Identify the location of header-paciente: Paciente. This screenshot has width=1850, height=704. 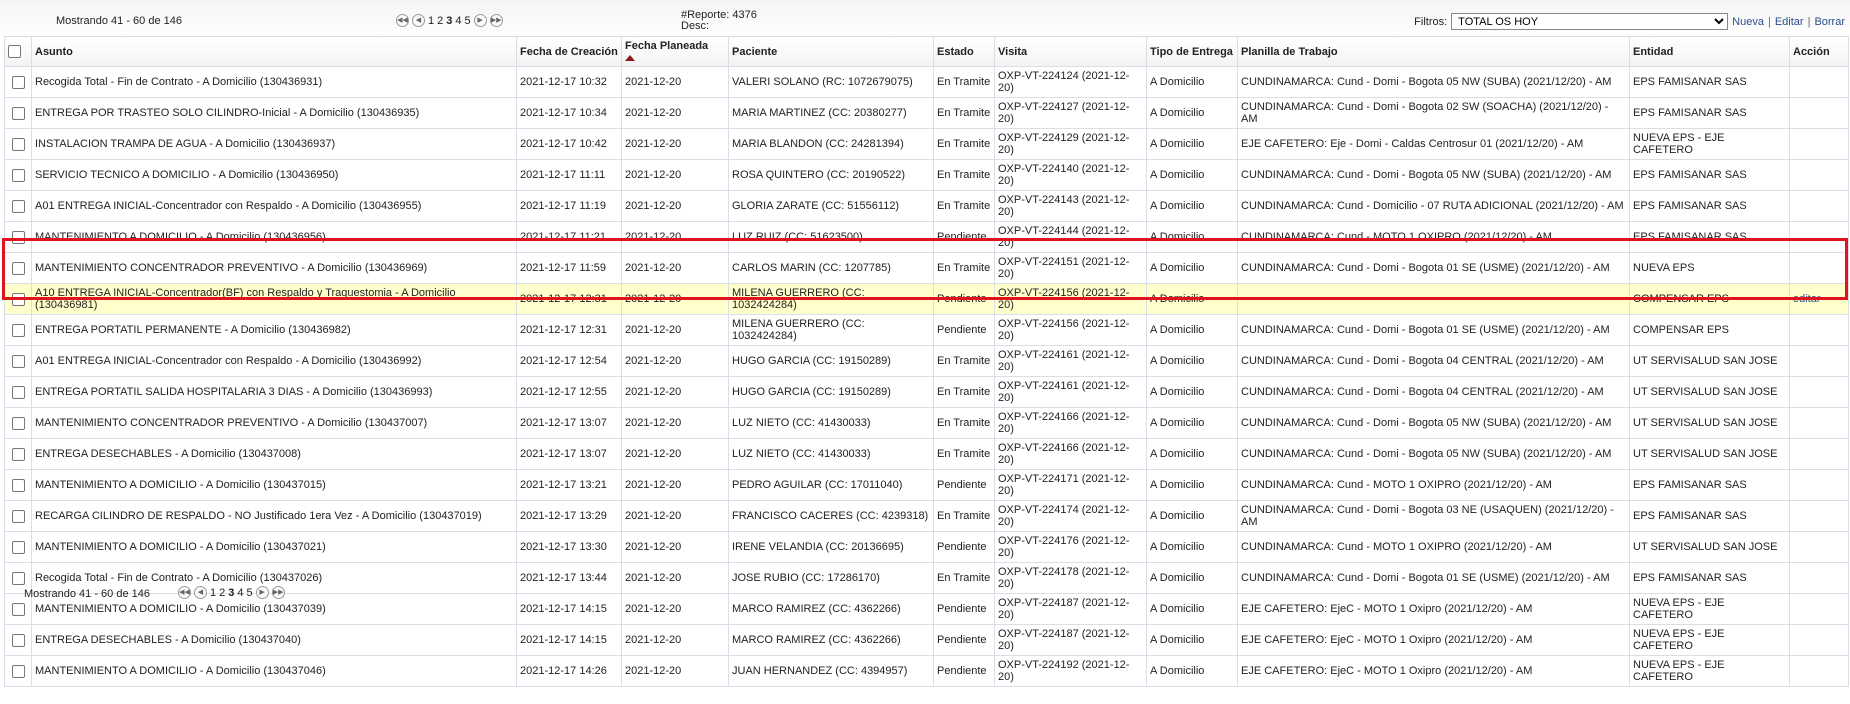
(831, 51).